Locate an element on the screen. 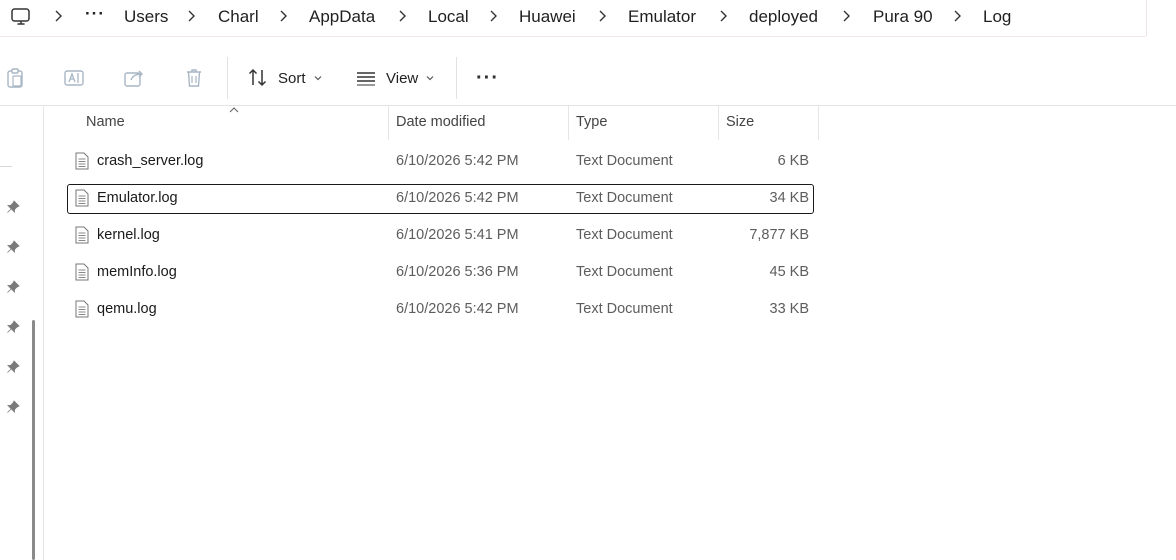 The height and width of the screenshot is (560, 1176). file-name: crash_server.log is located at coordinates (150, 161).